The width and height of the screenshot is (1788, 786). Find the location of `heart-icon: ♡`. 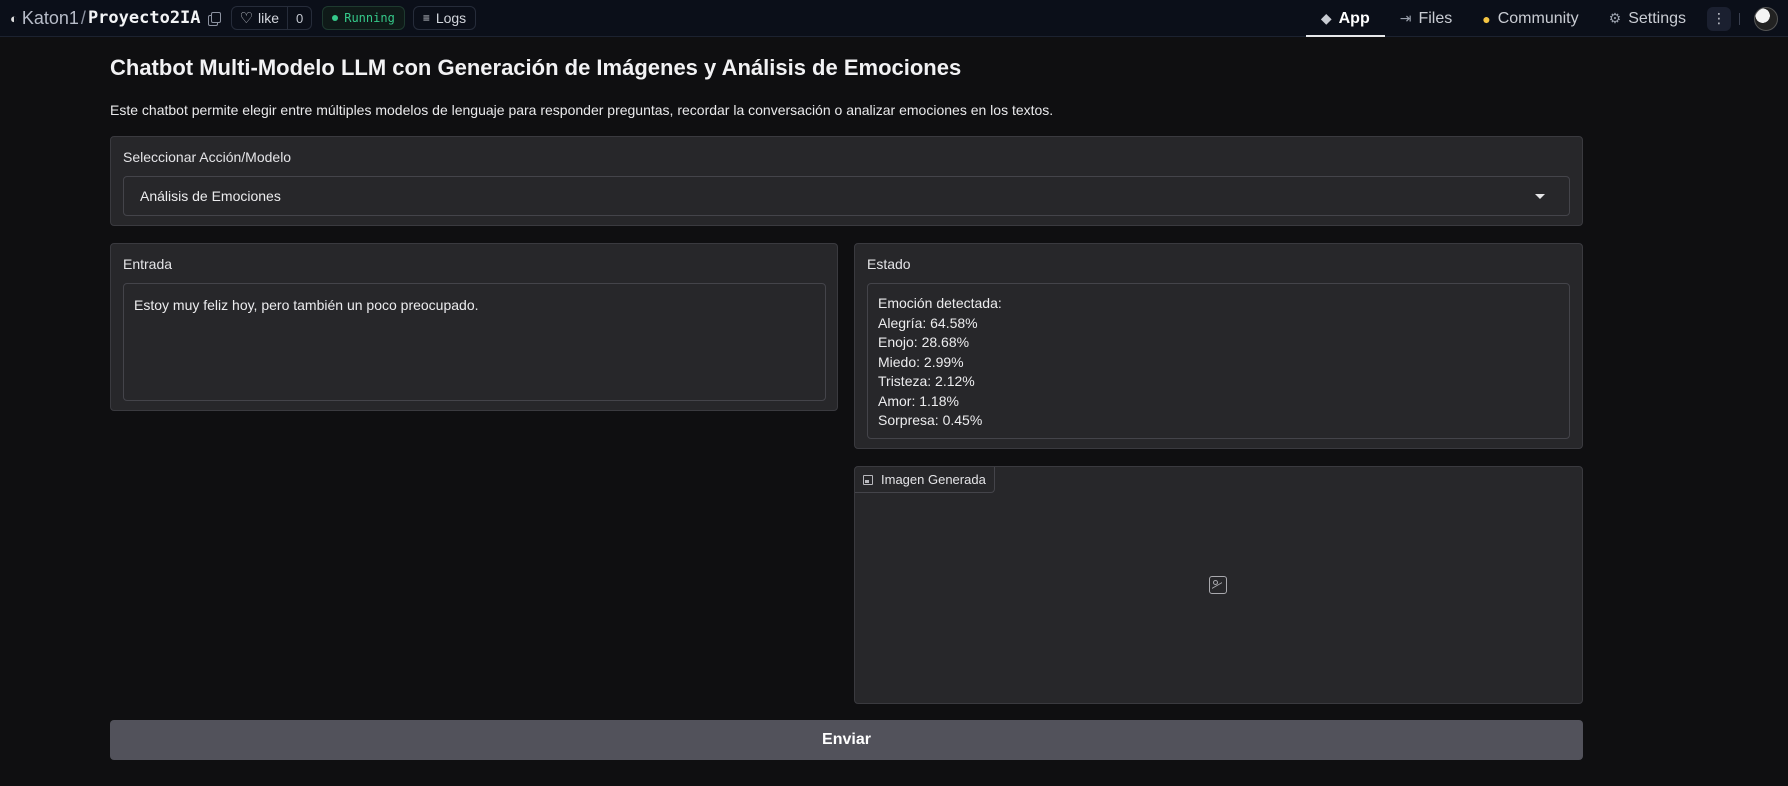

heart-icon: ♡ is located at coordinates (246, 18).